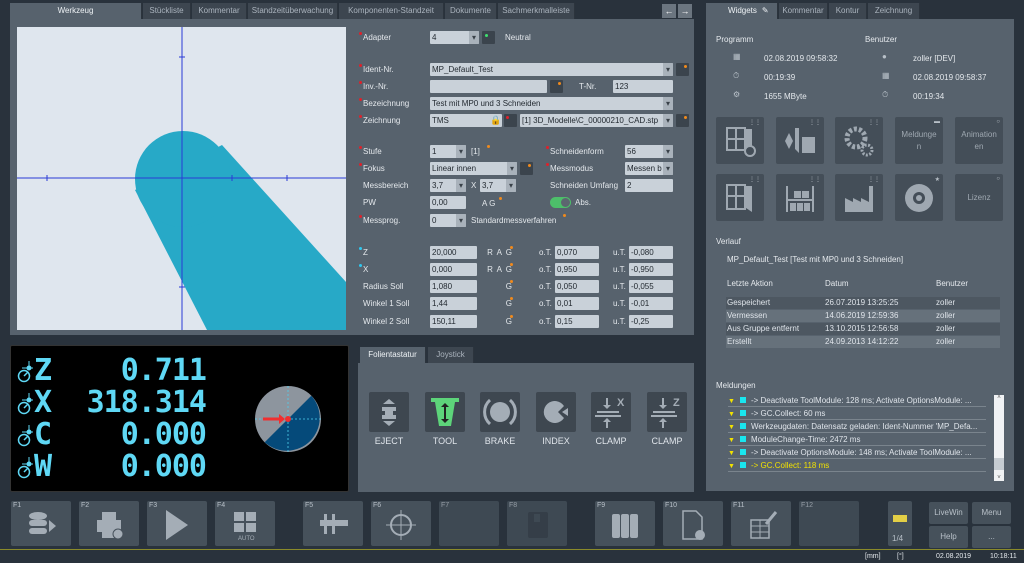 The image size is (1024, 563). I want to click on tile-tool-store: ⋮⋮, so click(800, 140).